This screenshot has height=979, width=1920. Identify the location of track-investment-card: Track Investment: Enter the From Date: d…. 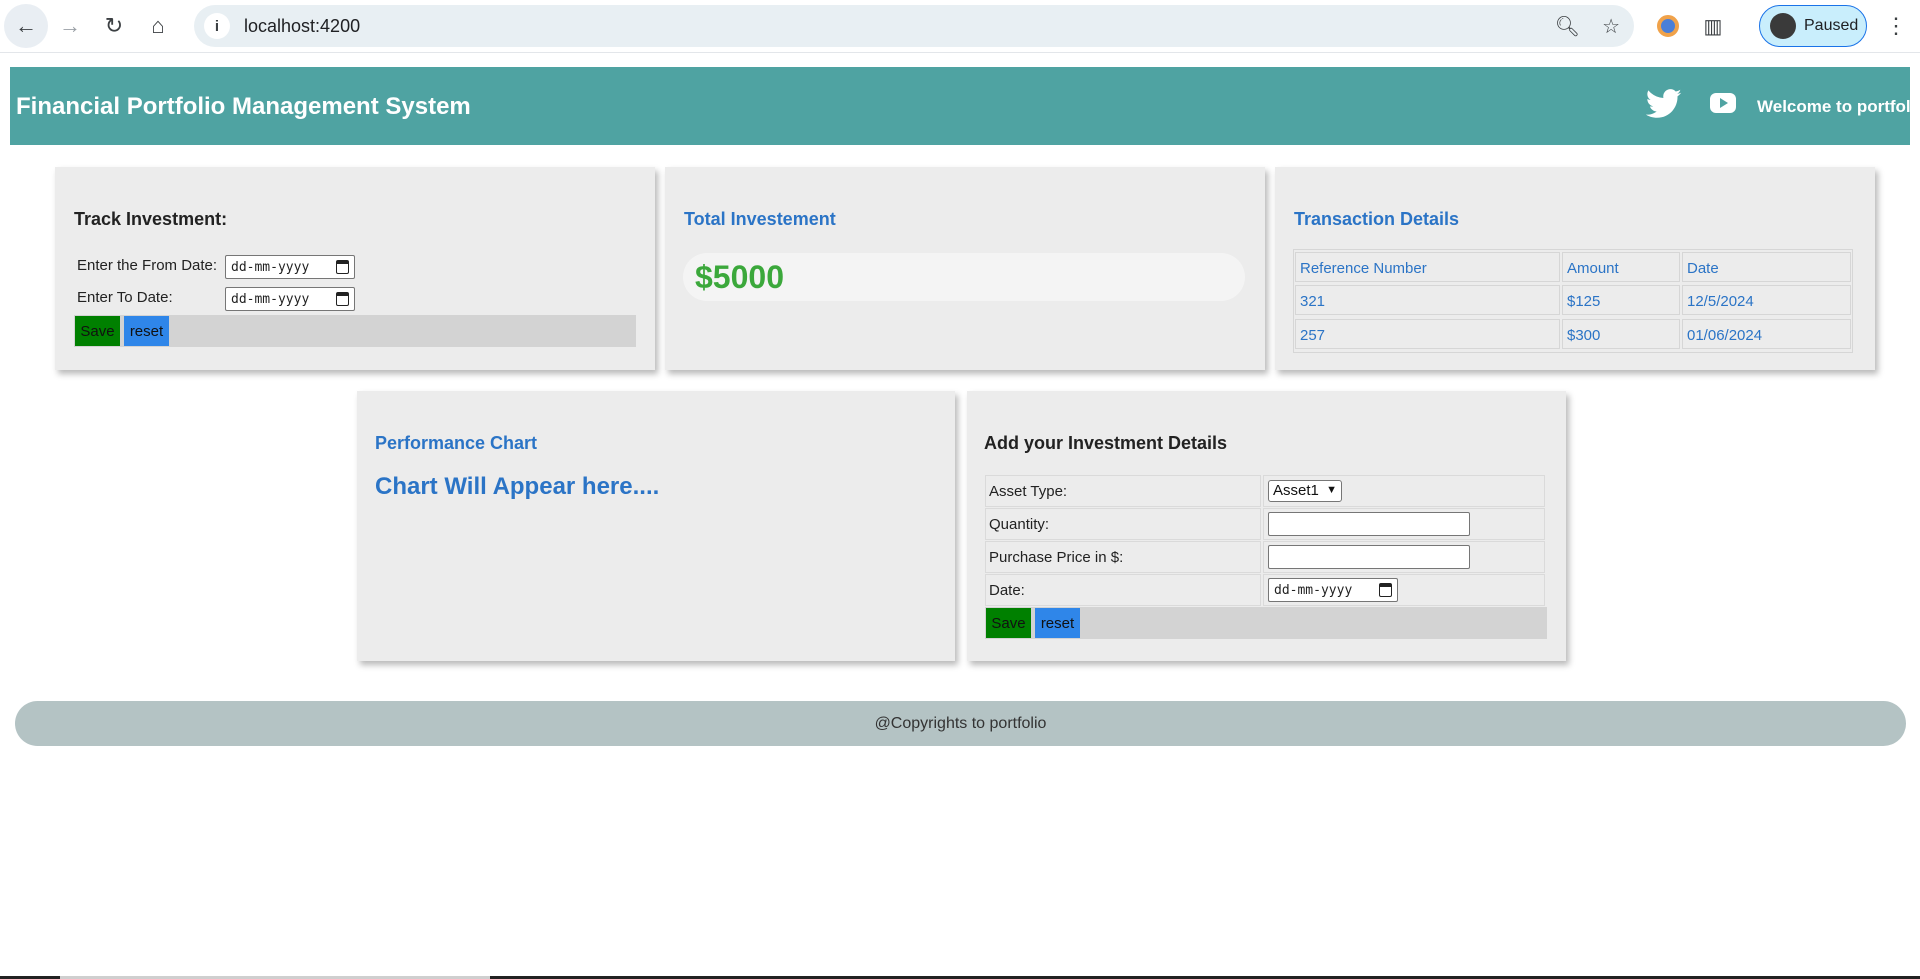
(355, 268).